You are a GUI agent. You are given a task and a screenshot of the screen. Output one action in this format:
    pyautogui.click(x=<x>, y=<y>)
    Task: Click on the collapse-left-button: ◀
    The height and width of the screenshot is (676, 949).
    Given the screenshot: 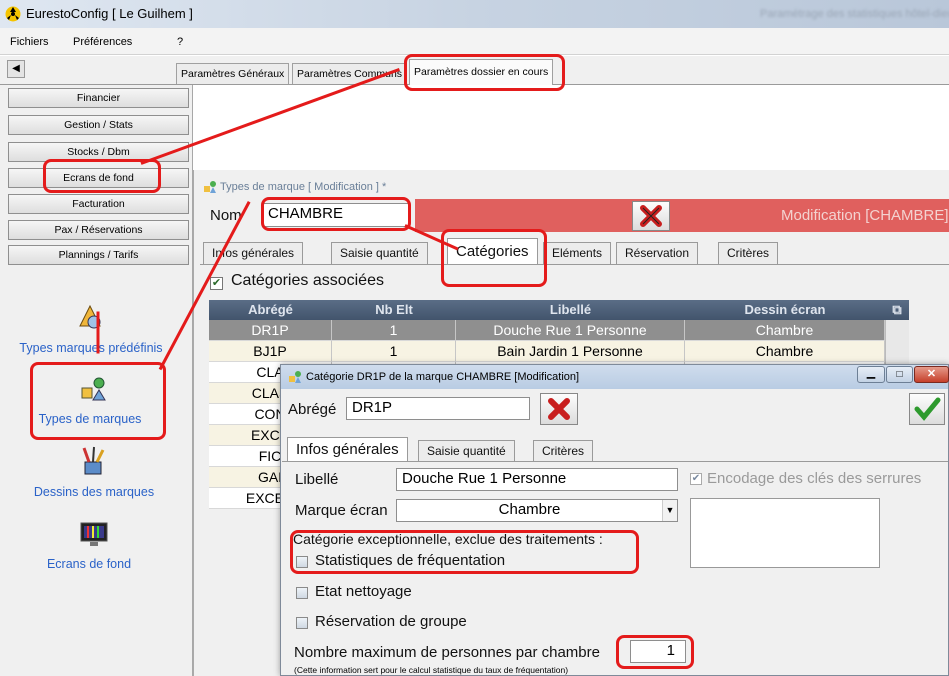 What is the action you would take?
    pyautogui.click(x=16, y=69)
    